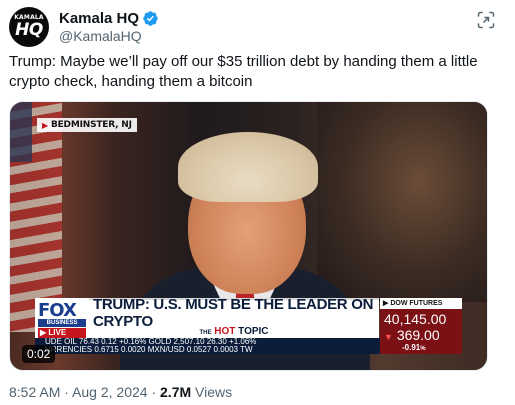  I want to click on dow-change: ▼ 369.00, so click(412, 335).